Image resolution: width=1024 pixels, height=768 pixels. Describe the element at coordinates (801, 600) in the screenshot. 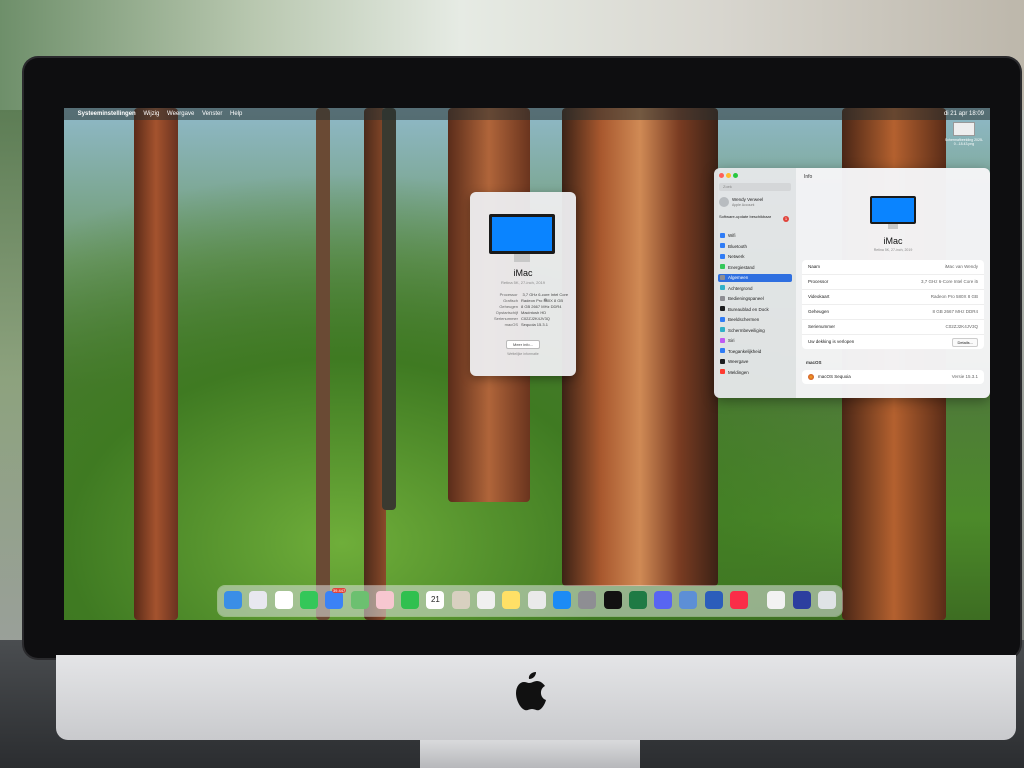

I see `dock-eu-folder-icon` at that location.